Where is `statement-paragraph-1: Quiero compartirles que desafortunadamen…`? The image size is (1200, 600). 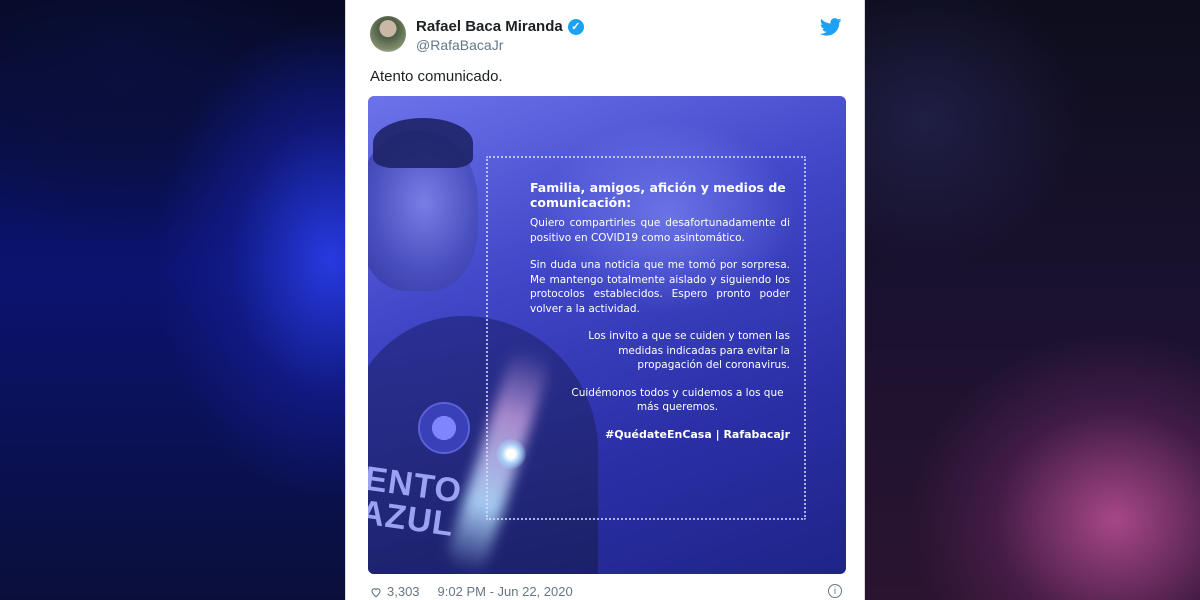 statement-paragraph-1: Quiero compartirles que desafortunadamen… is located at coordinates (660, 230).